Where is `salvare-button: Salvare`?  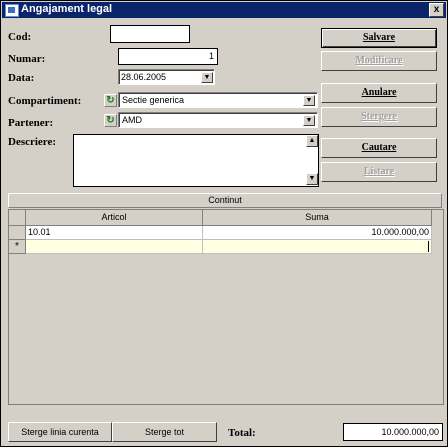
salvare-button: Salvare is located at coordinates (379, 38).